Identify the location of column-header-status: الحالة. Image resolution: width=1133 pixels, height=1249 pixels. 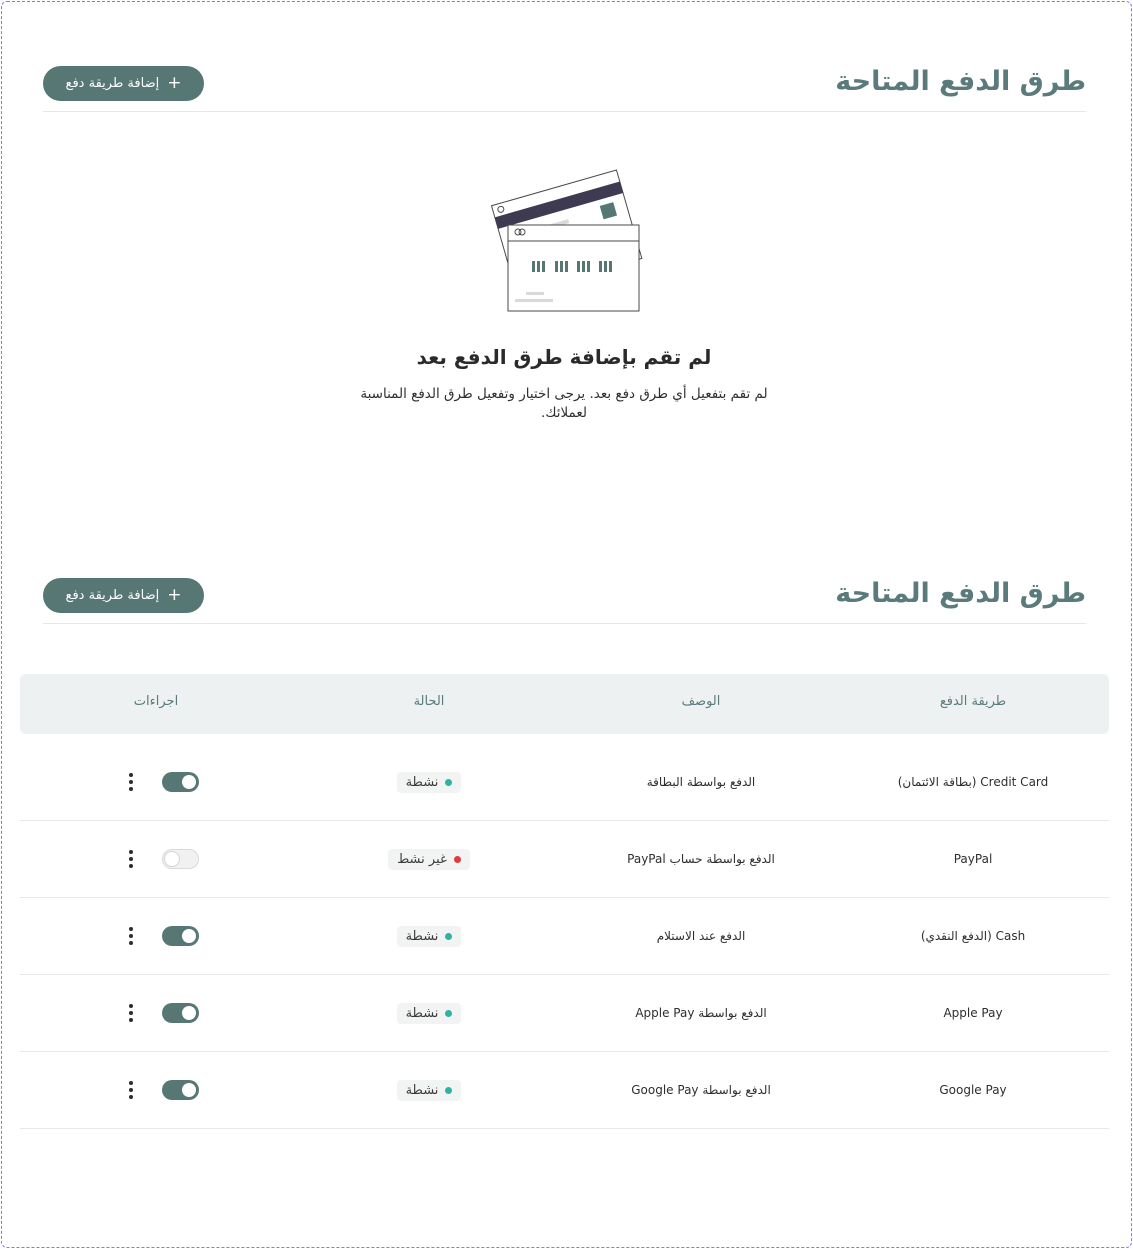
(429, 701).